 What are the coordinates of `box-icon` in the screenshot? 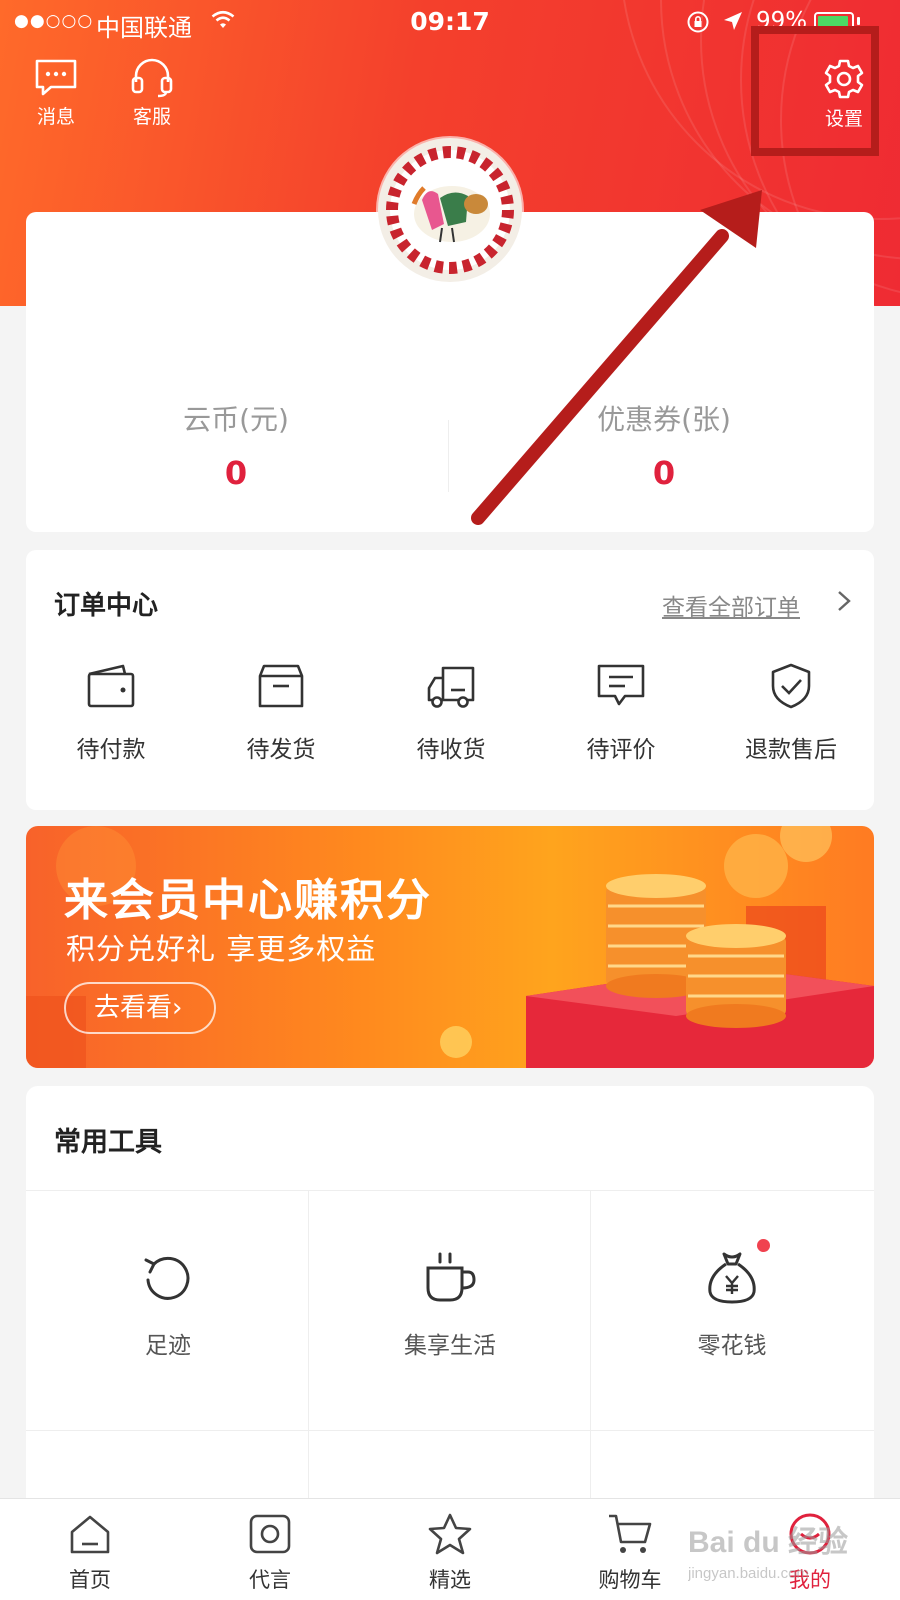 It's located at (281, 686).